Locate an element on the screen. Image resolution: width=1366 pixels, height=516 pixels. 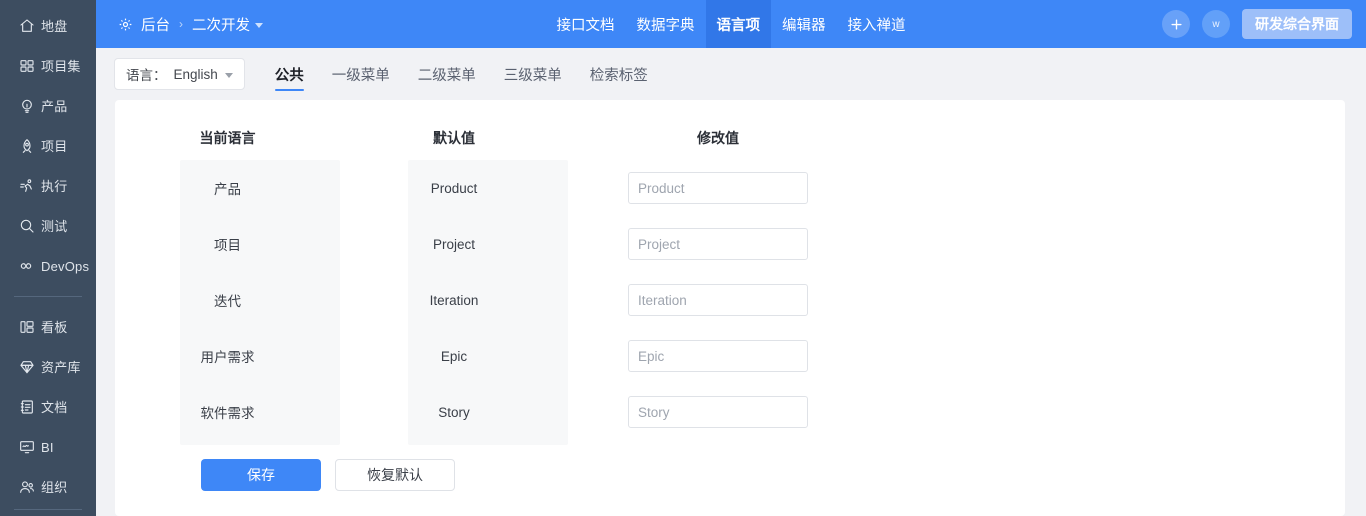
reset-default-button: 恢复默认 is located at coordinates (395, 475).